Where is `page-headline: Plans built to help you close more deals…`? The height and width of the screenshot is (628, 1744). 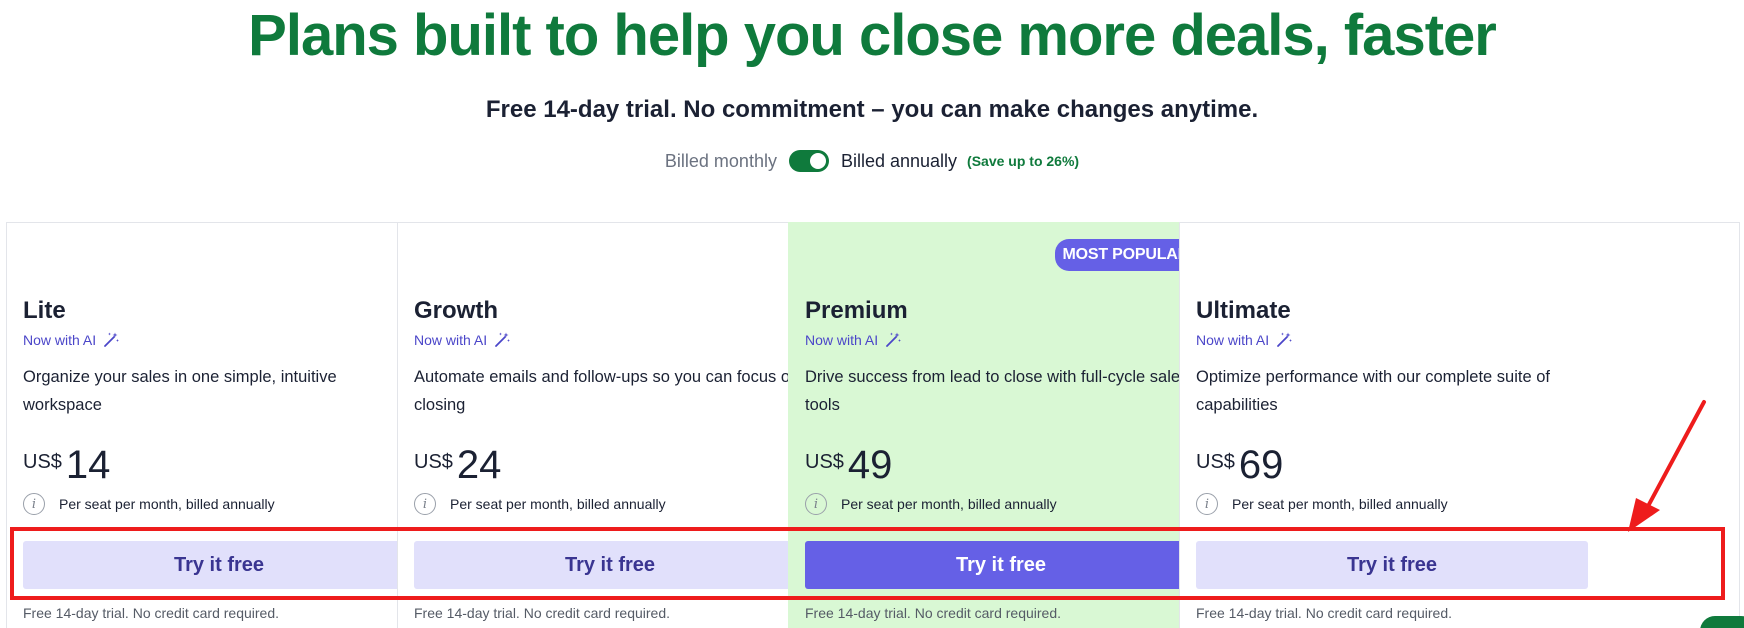 page-headline: Plans built to help you close more deals… is located at coordinates (872, 35).